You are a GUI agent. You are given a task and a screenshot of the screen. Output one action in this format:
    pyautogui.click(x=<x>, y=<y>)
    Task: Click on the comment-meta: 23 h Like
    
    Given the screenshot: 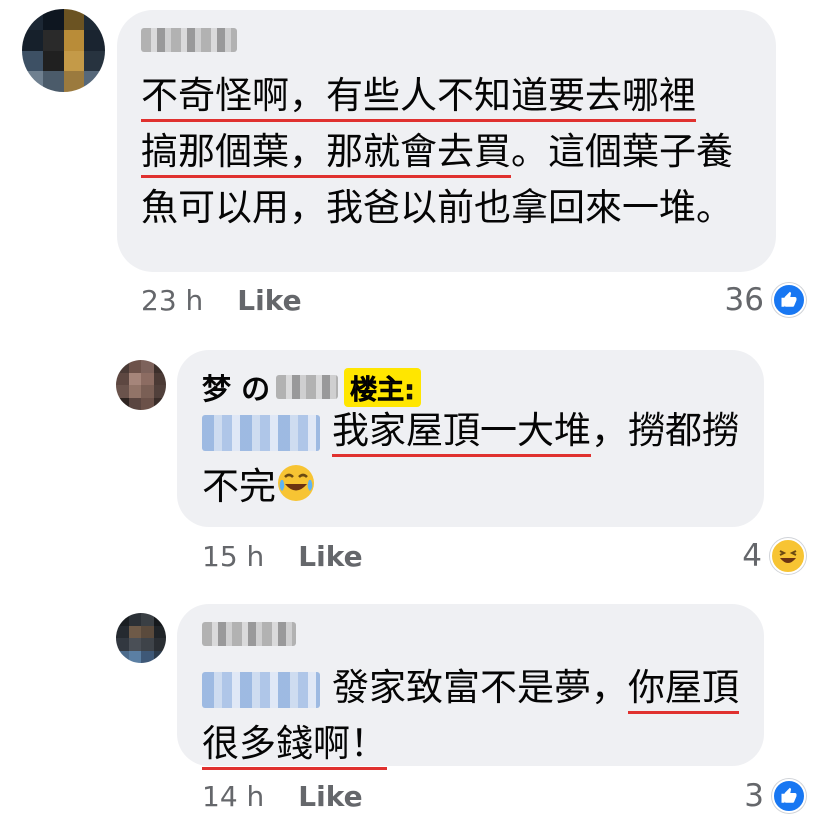 What is the action you would take?
    pyautogui.click(x=221, y=300)
    